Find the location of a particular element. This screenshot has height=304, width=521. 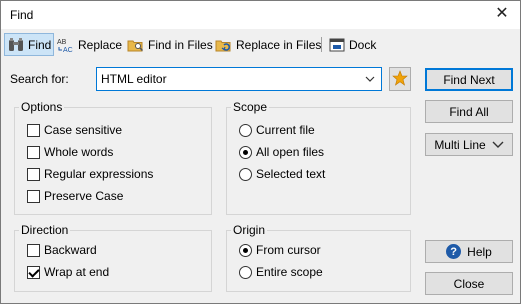

find-all-label: Find All is located at coordinates (469, 111).